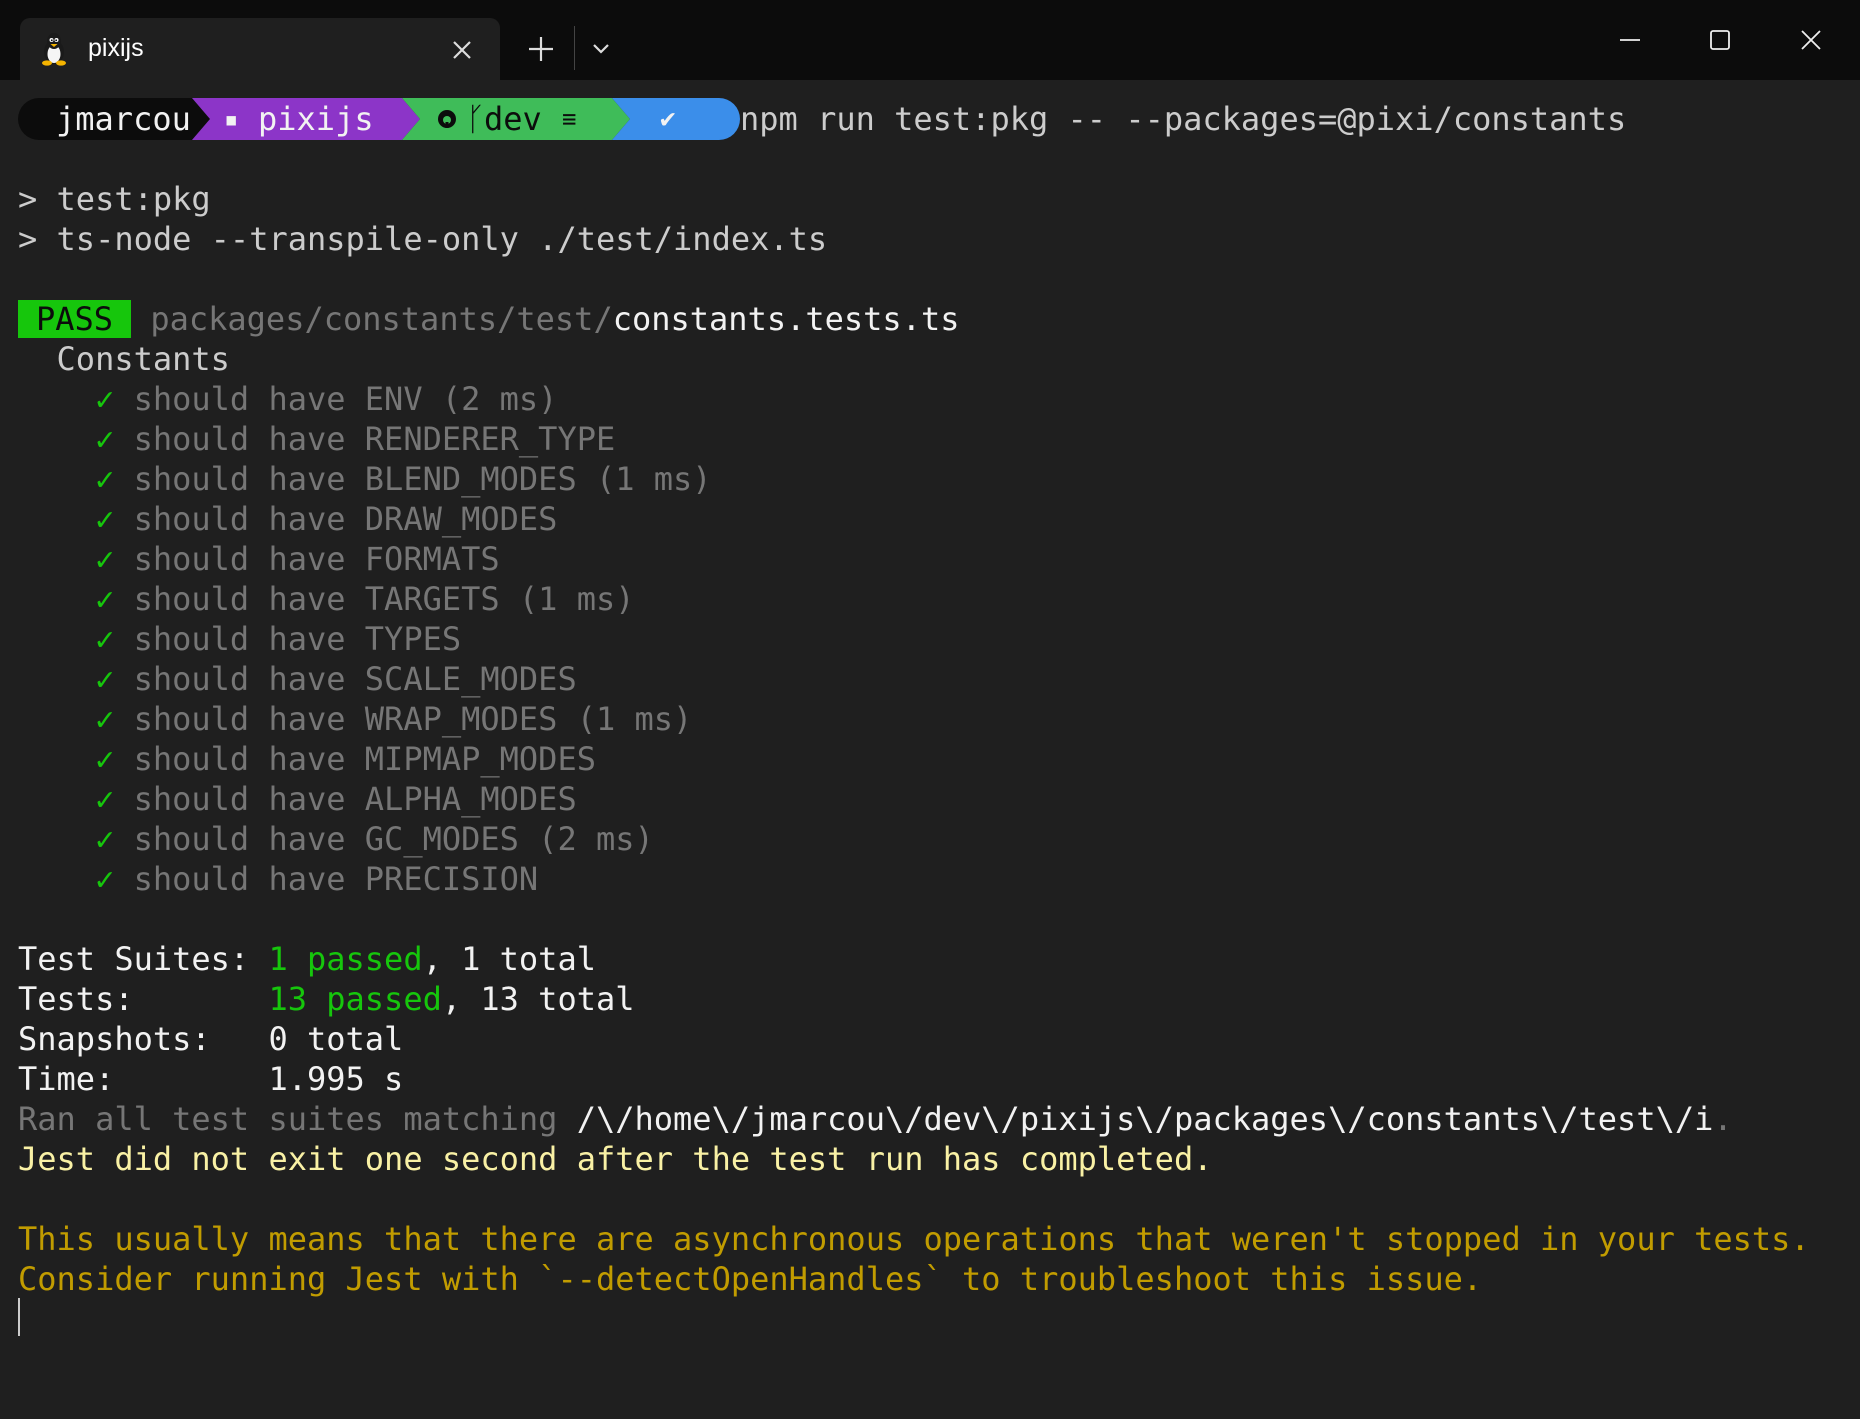  What do you see at coordinates (355, 999) in the screenshot?
I see `tests-passed: 13 passed` at bounding box center [355, 999].